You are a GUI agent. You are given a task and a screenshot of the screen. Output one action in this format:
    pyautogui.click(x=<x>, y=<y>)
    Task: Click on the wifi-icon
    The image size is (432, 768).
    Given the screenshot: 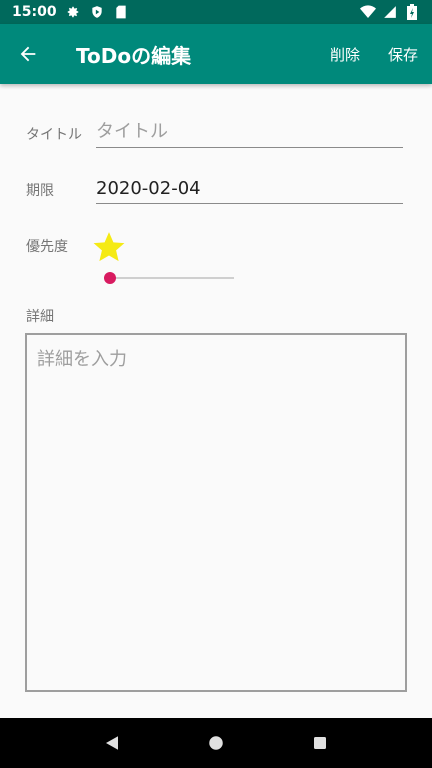 What is the action you would take?
    pyautogui.click(x=368, y=12)
    